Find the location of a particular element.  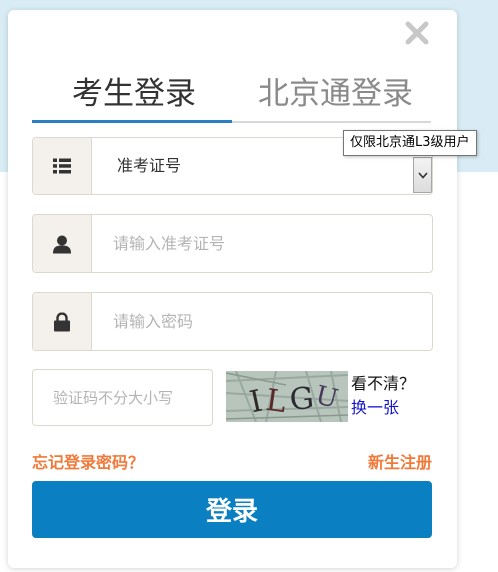

exam-number-field is located at coordinates (232, 243).